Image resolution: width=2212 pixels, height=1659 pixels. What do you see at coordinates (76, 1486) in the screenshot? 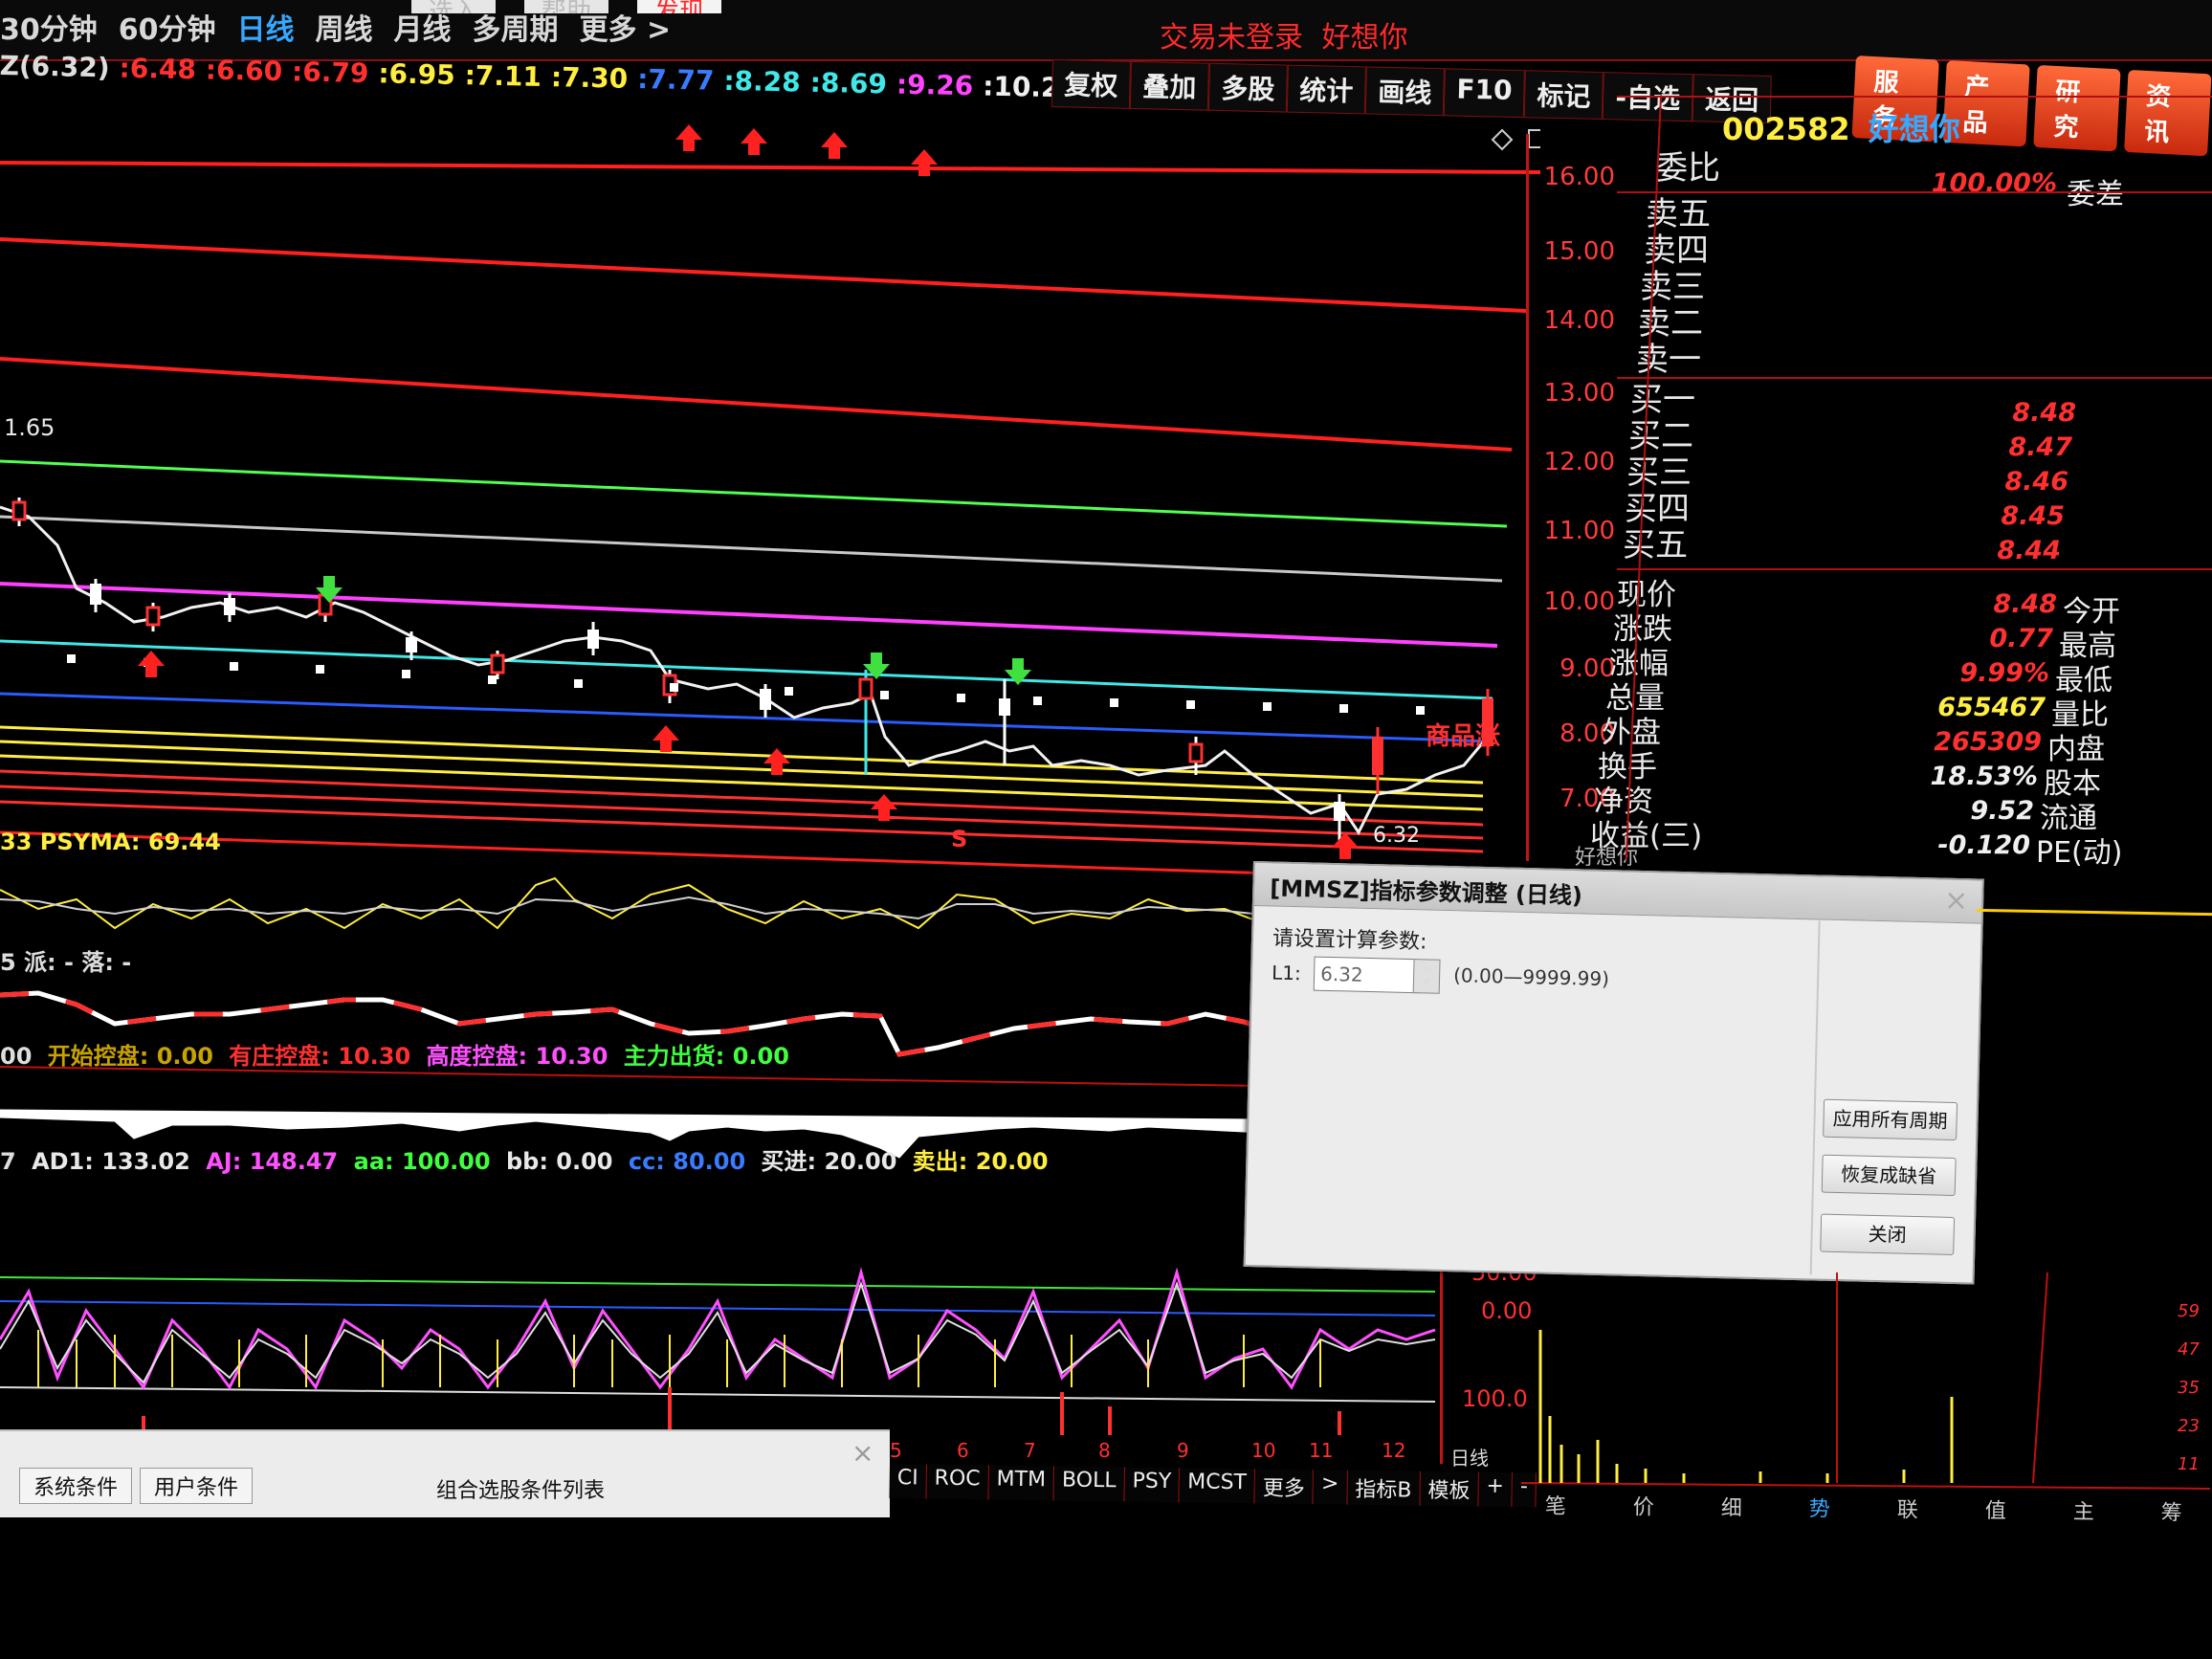
I see `tab-system-conditions: 系统条件` at bounding box center [76, 1486].